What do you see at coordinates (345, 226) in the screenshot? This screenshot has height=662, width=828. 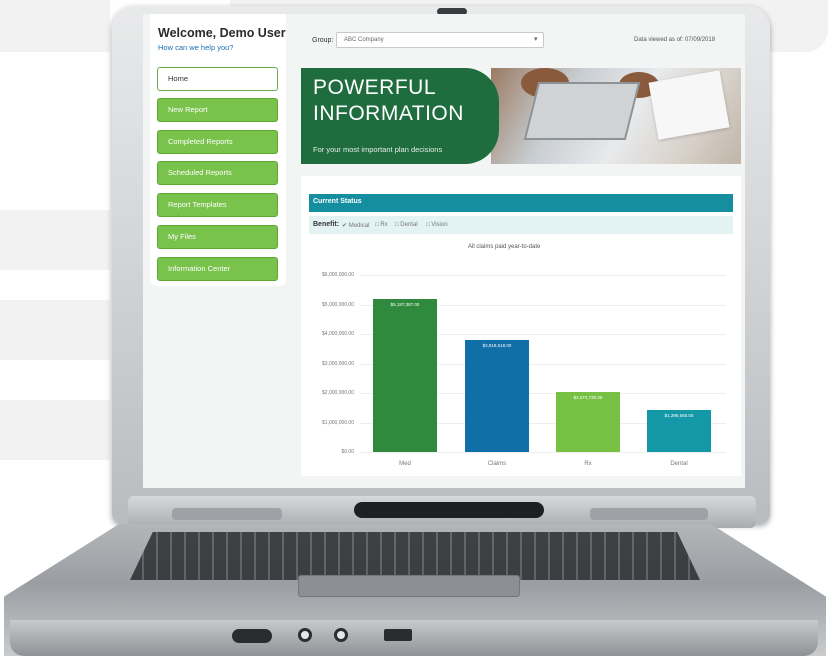 I see `checkbox-checked-icon: ✔` at bounding box center [345, 226].